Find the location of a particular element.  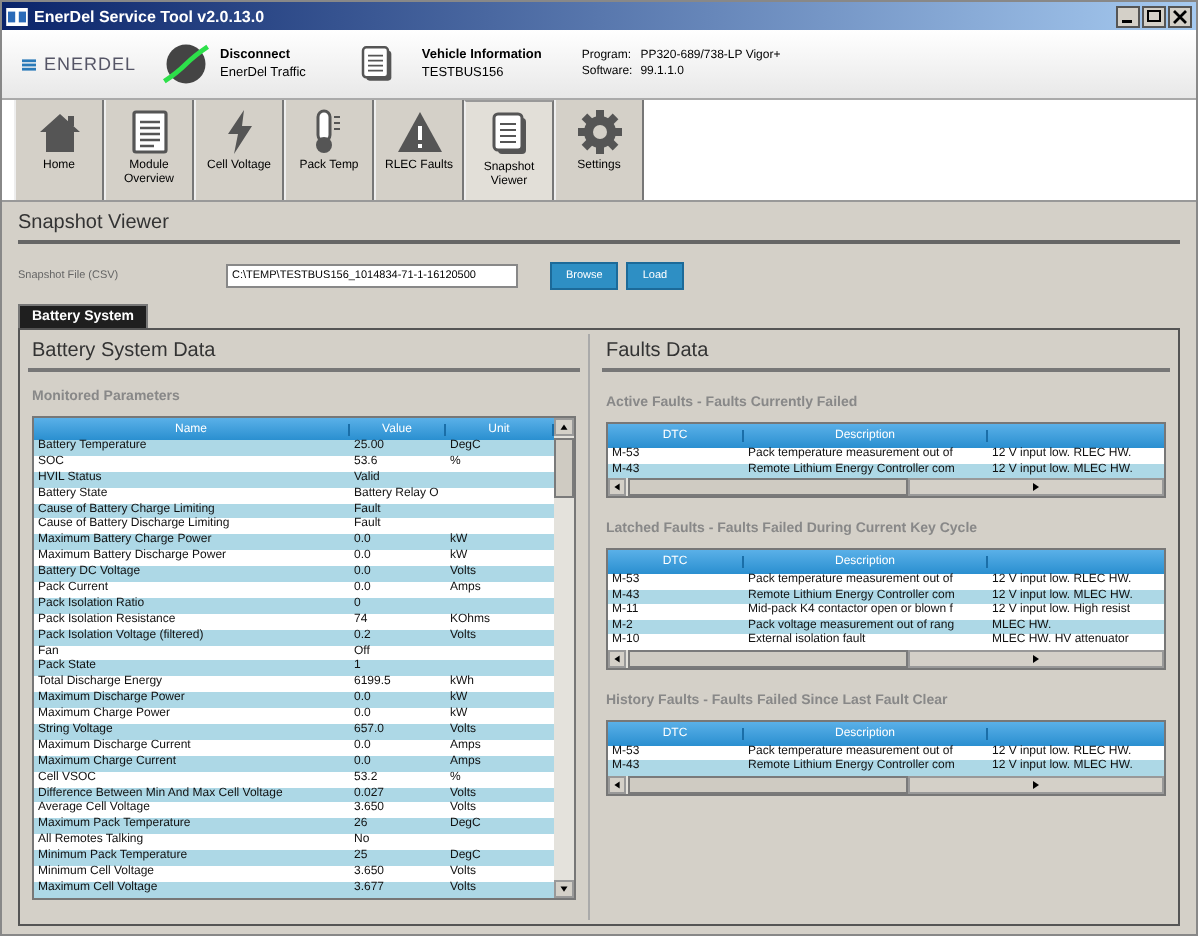

vertical-scrollbar is located at coordinates (564, 658).